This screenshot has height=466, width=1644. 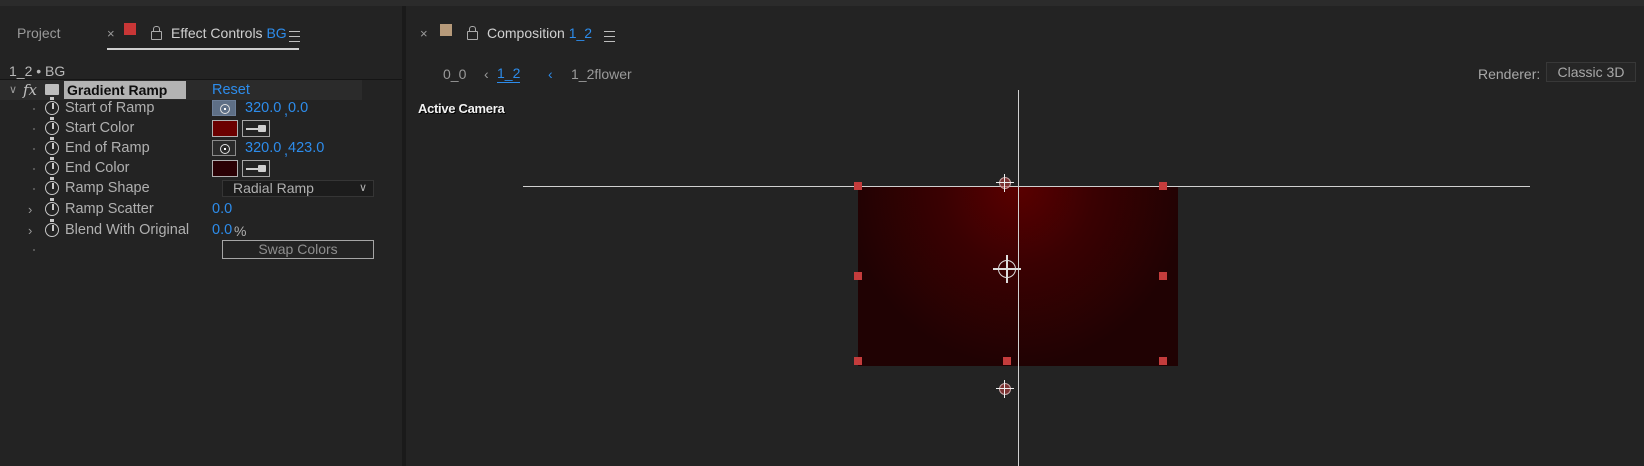 I want to click on property-label: Start of Ramp, so click(x=110, y=108).